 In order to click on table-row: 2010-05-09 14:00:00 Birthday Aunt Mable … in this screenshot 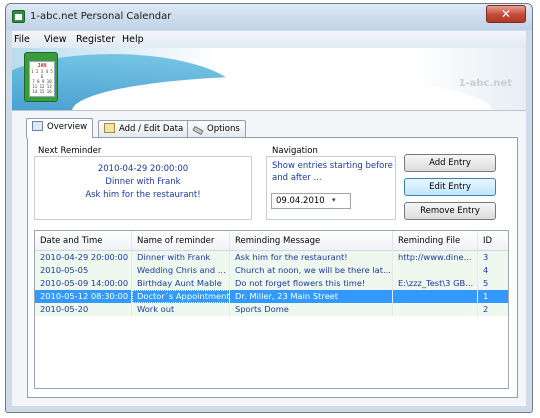, I will do `click(271, 283)`.